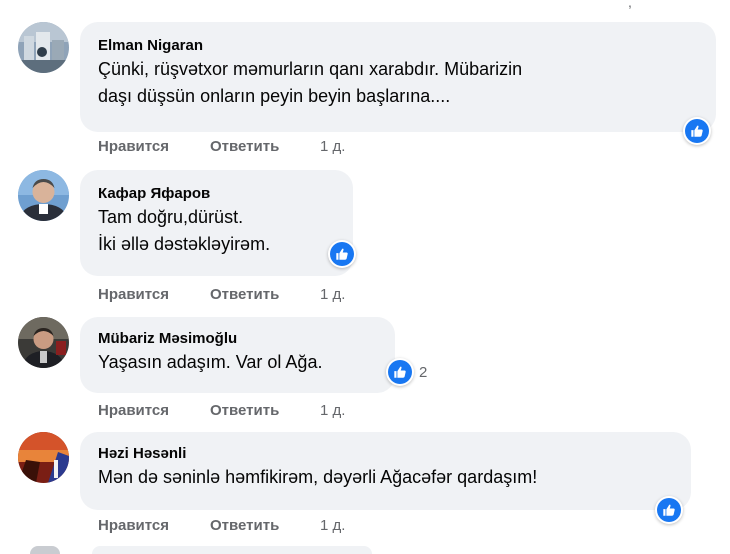 This screenshot has width=730, height=554. Describe the element at coordinates (630, 5) in the screenshot. I see `cut-off-item: ,` at that location.